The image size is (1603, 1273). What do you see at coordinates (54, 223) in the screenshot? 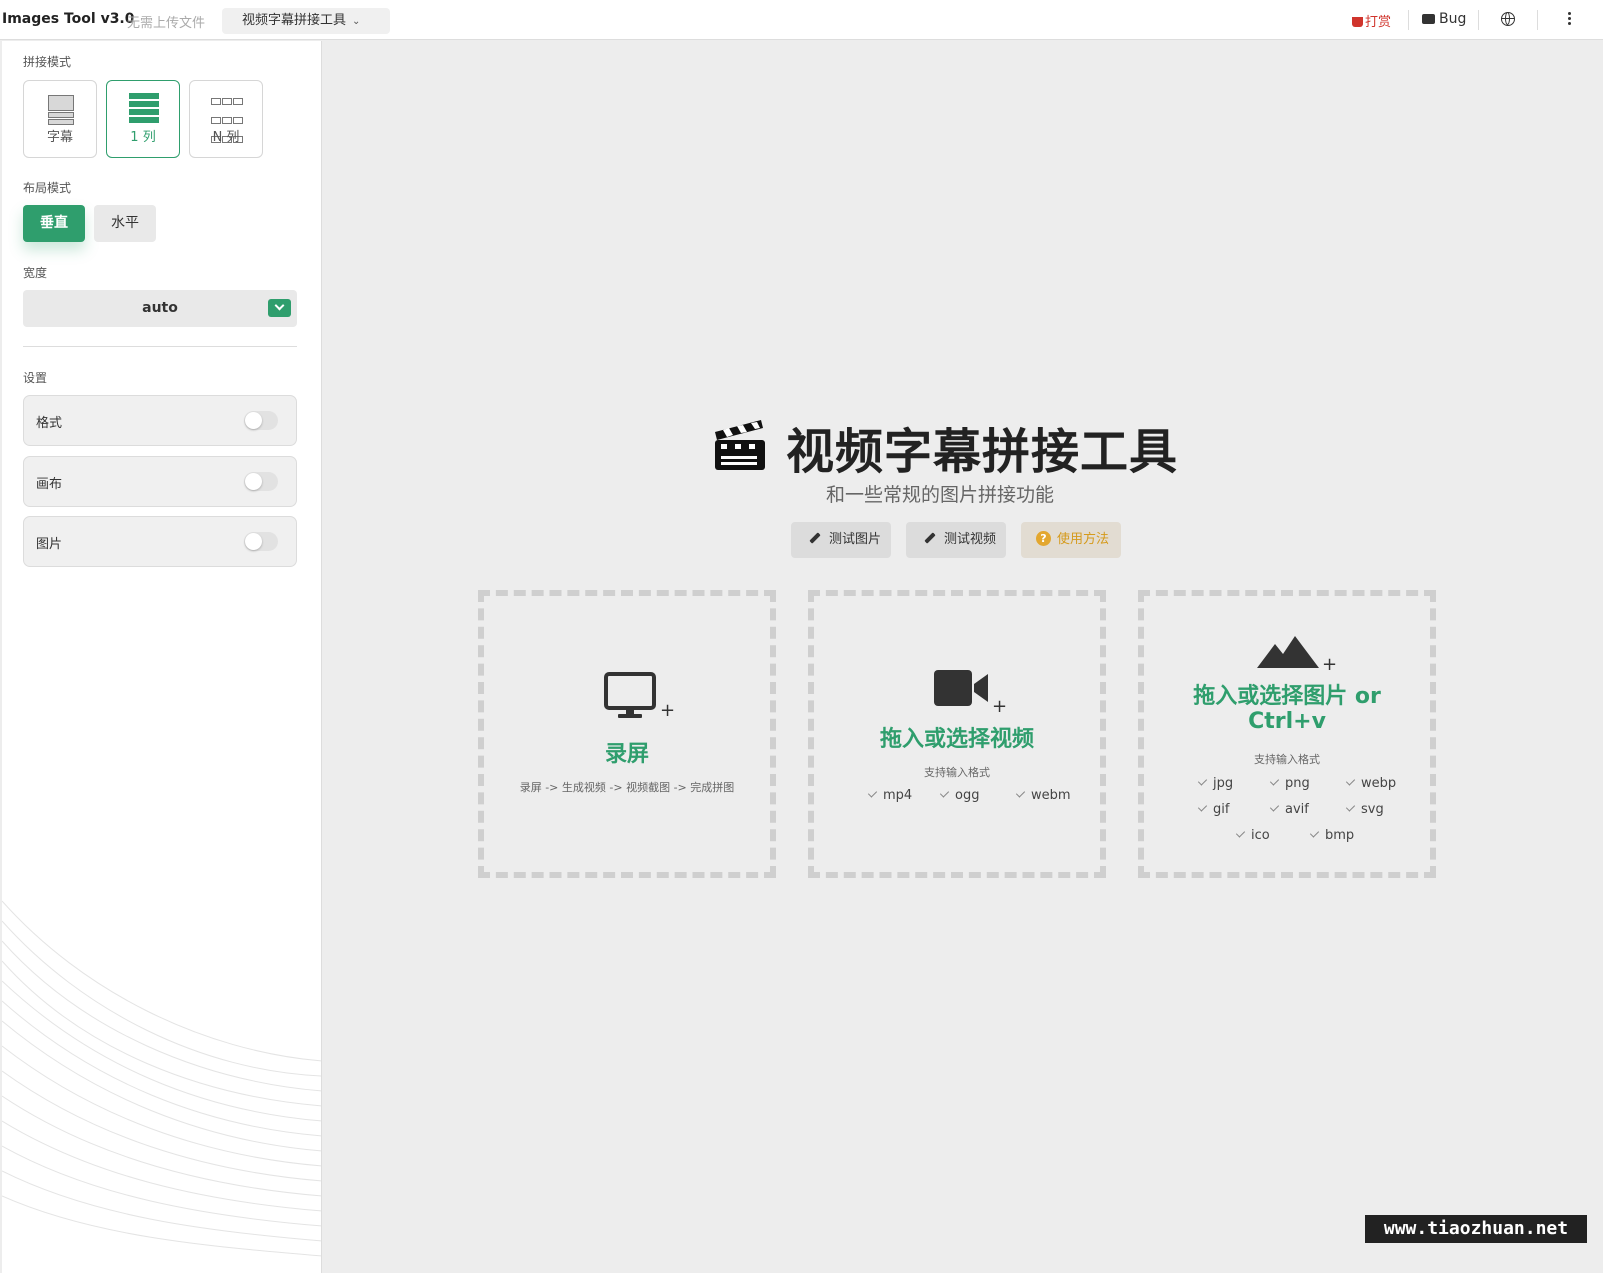
I see `layout-vertical-button: 垂直` at bounding box center [54, 223].